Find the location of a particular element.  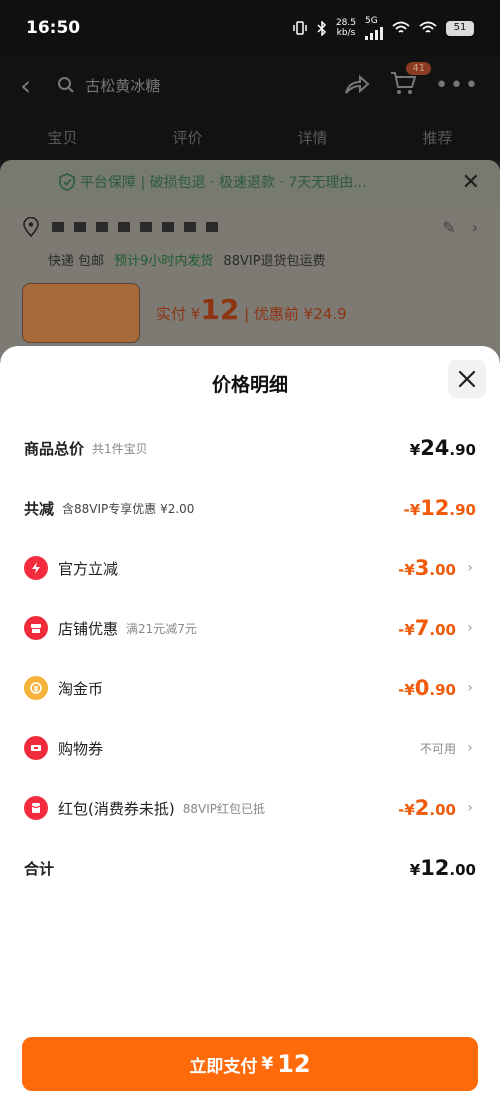

pay-now-button: 立即支付 ¥12 is located at coordinates (250, 1064).